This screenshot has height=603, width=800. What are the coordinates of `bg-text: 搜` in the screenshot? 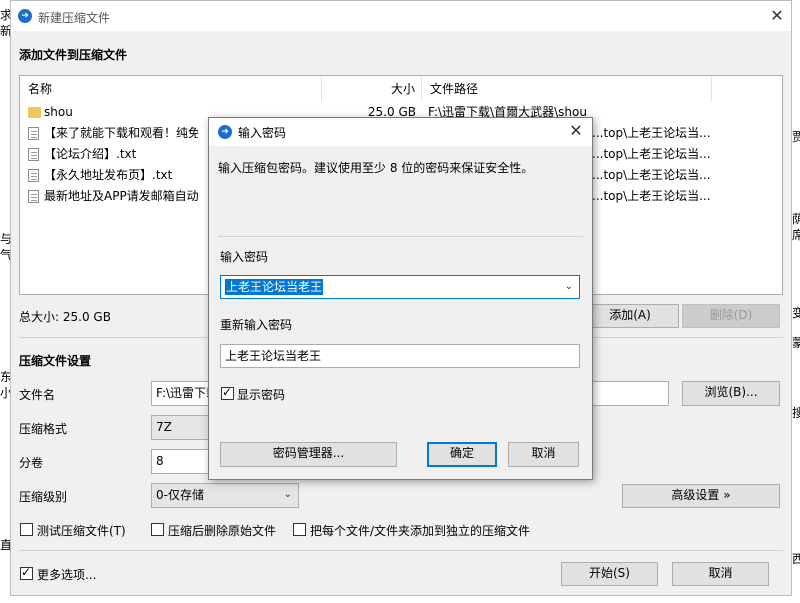 It's located at (796, 413).